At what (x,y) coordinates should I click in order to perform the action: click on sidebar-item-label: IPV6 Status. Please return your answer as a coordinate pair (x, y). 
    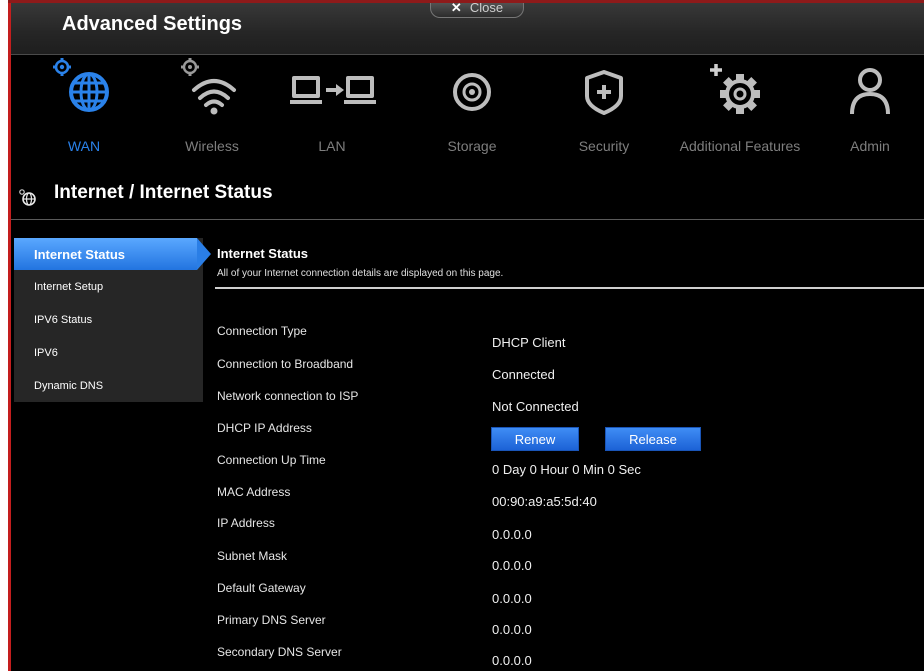
    Looking at the image, I should click on (63, 320).